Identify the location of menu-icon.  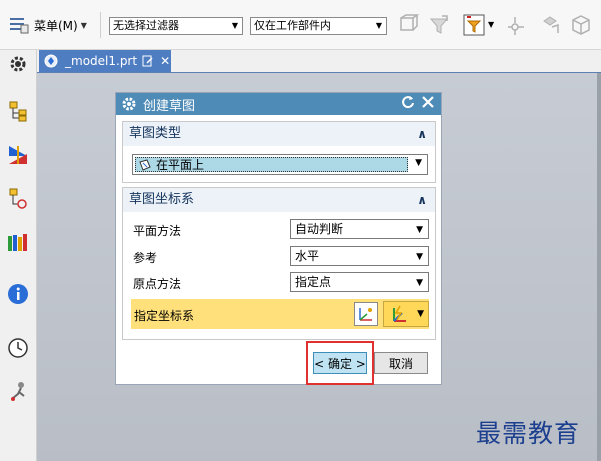
(19, 26).